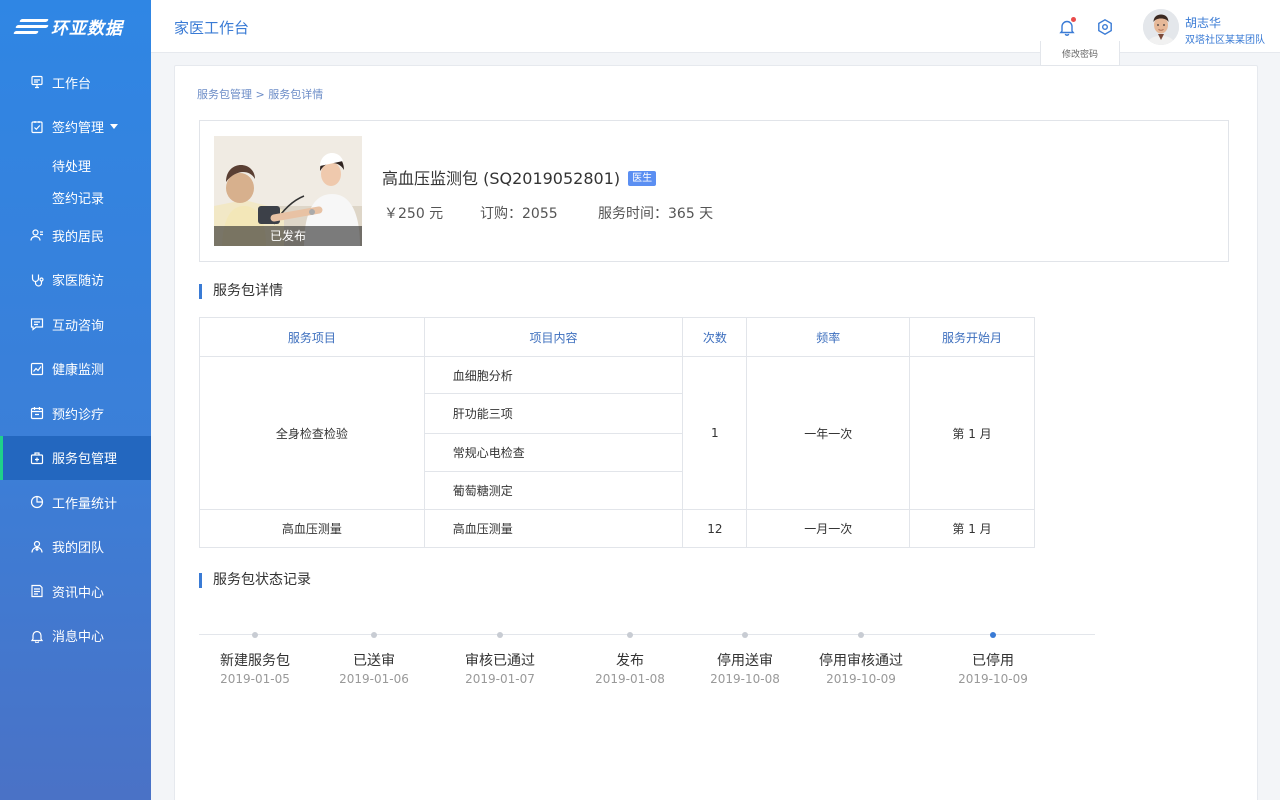  Describe the element at coordinates (37, 591) in the screenshot. I see `news-icon` at that location.